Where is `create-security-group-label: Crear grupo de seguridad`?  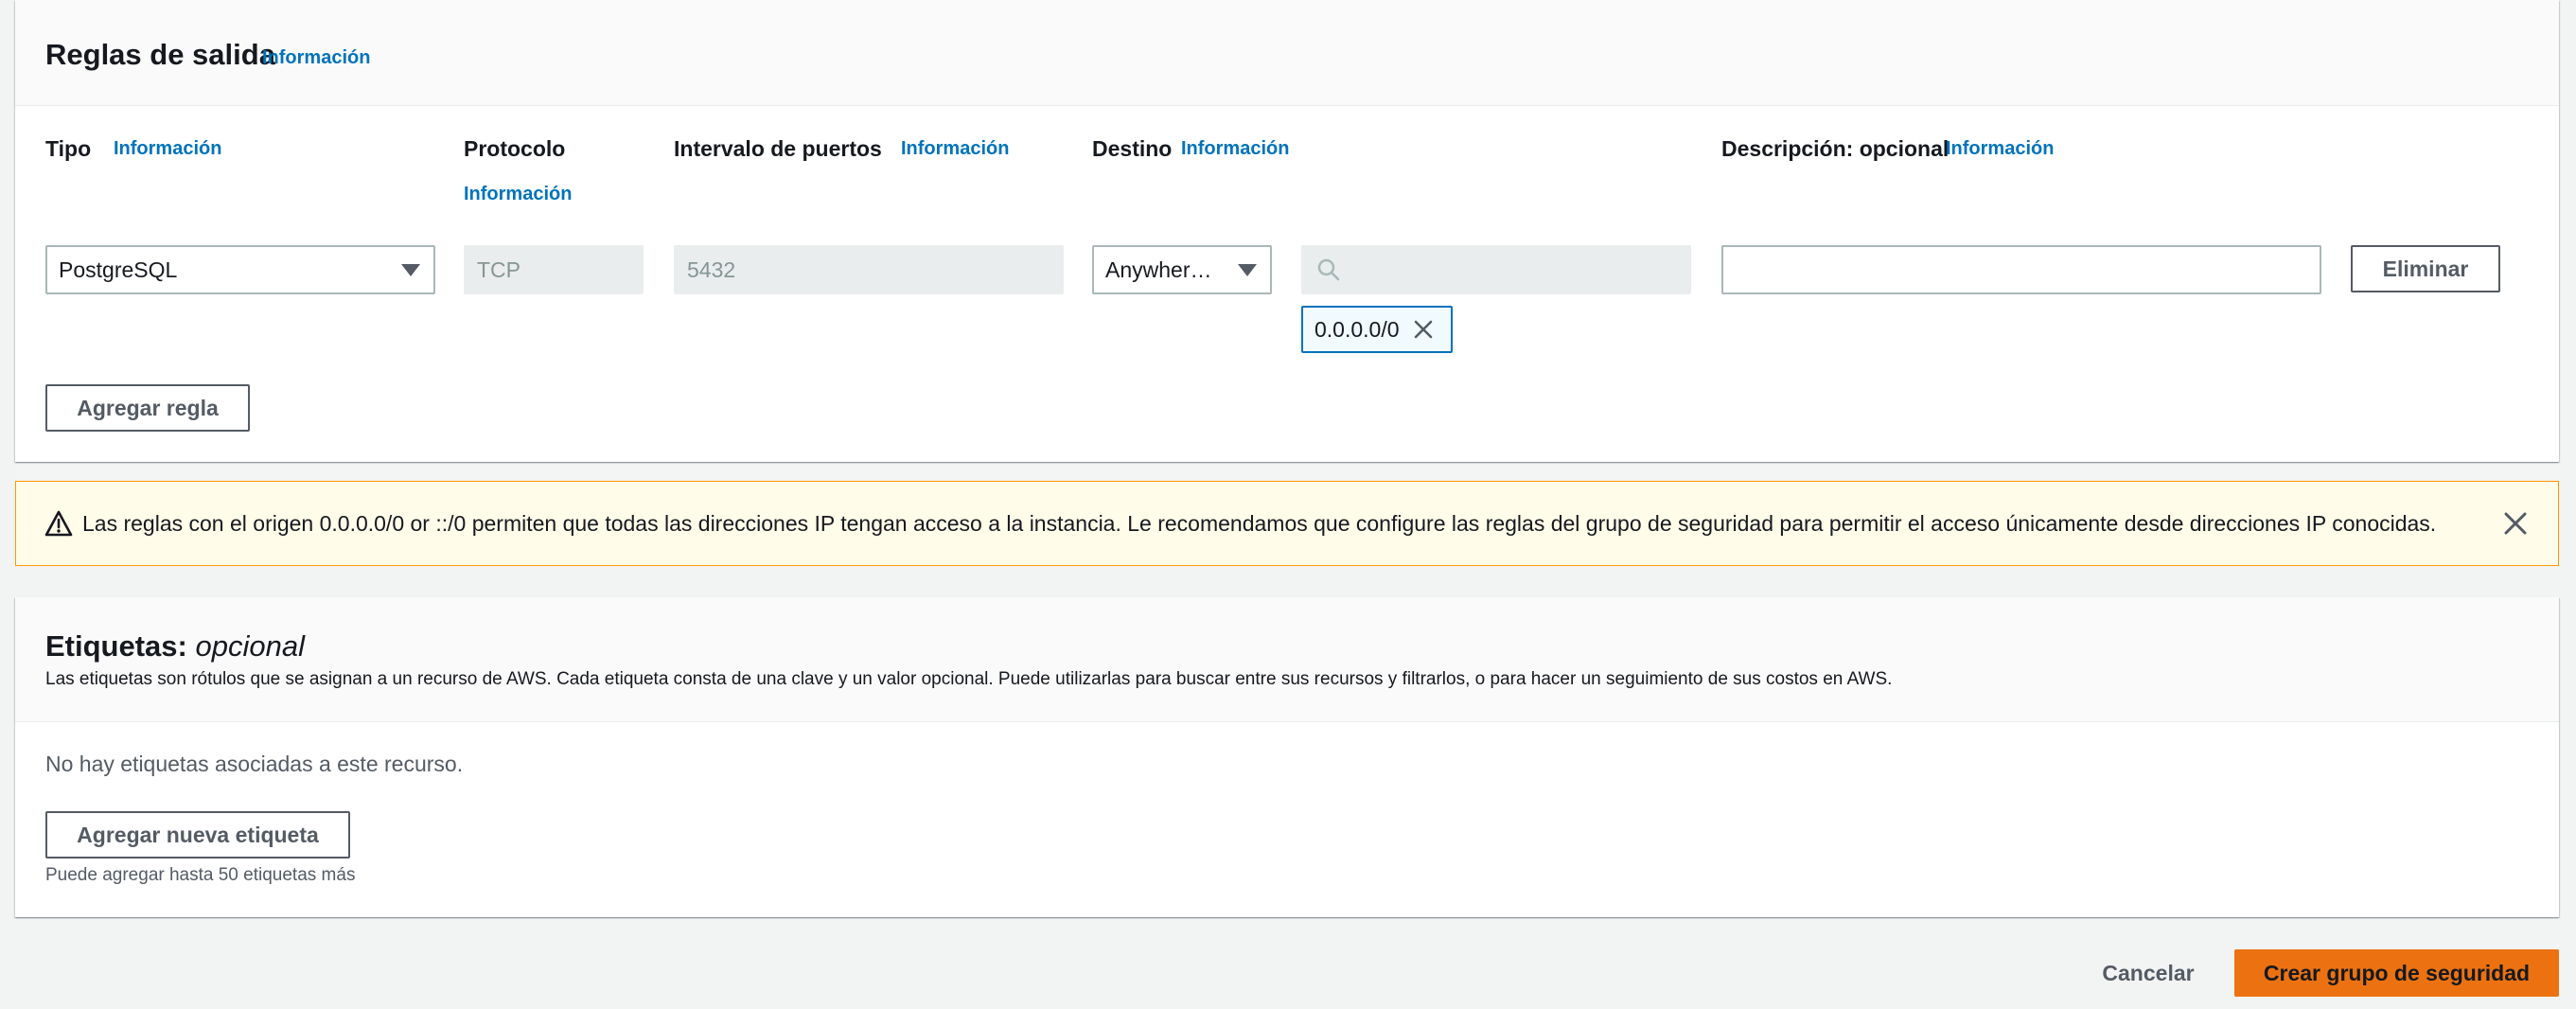
create-security-group-label: Crear grupo de seguridad is located at coordinates (2397, 972).